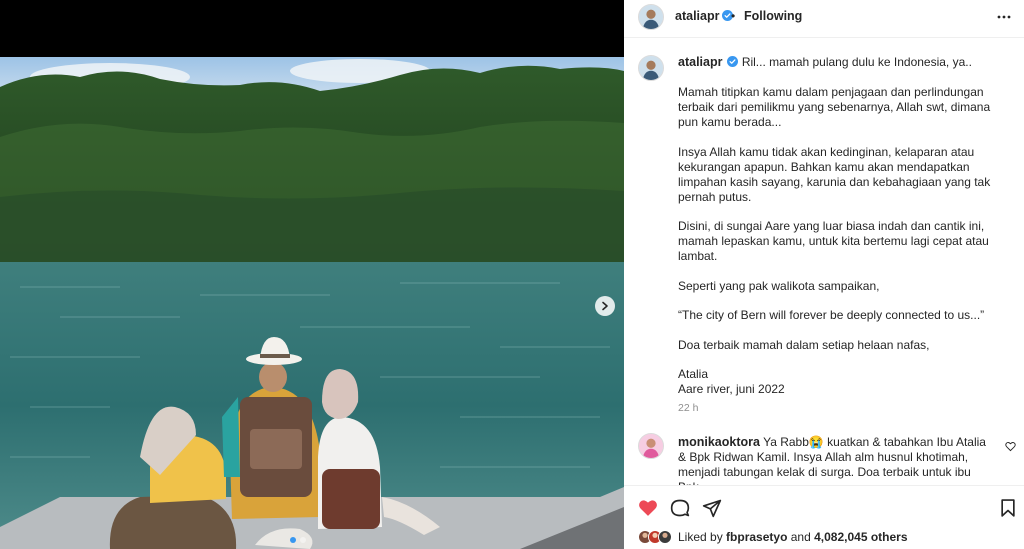 The width and height of the screenshot is (1024, 549). I want to click on carousel-dot, so click(303, 540).